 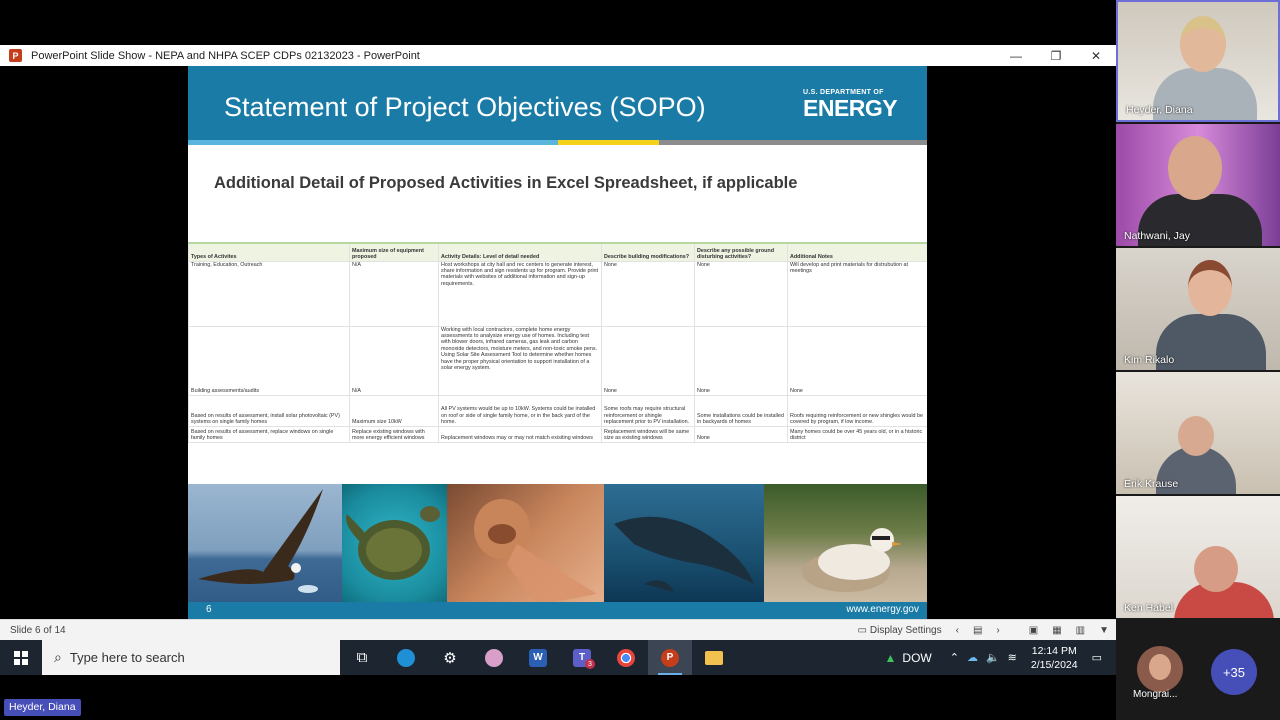 I want to click on slide-sorter-icon: ▦, so click(x=1057, y=630).